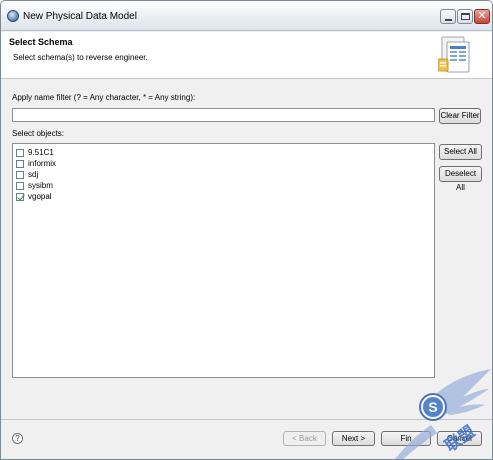  I want to click on list-item: 9.51C1, so click(35, 152).